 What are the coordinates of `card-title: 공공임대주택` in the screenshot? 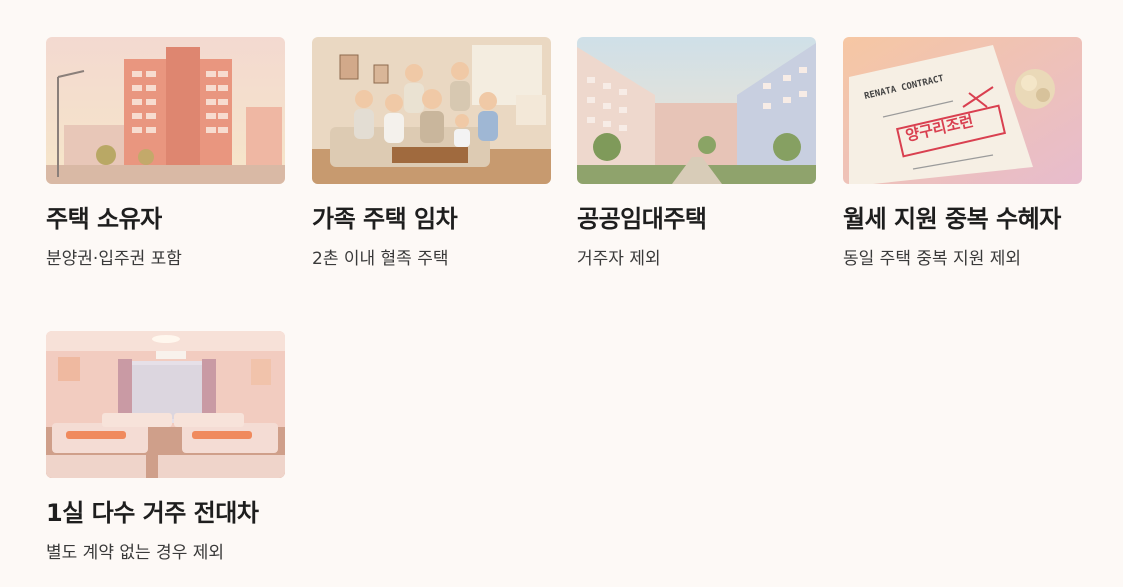 It's located at (642, 219).